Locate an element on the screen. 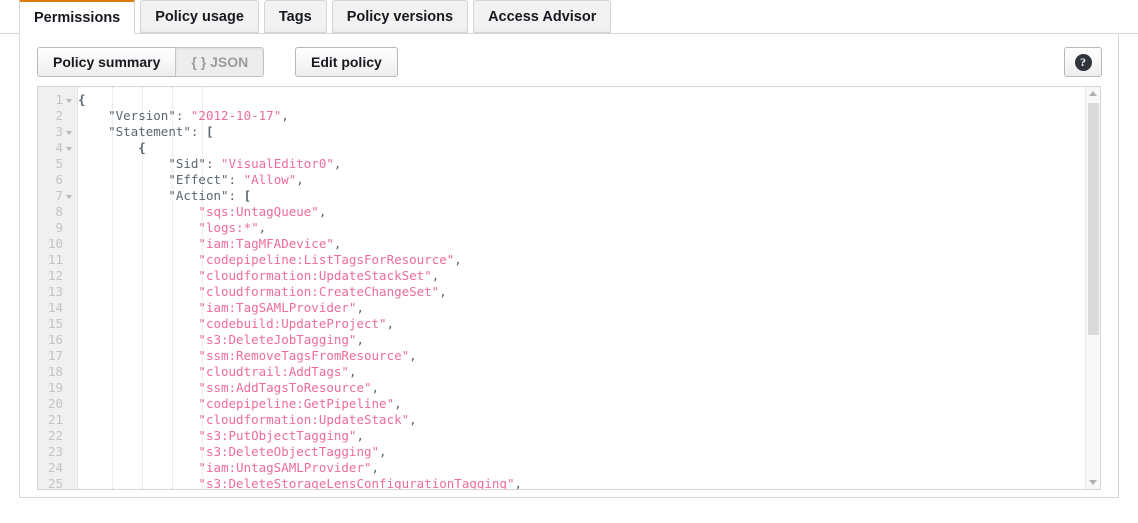 The image size is (1138, 523). line-number: 7 is located at coordinates (59, 195).